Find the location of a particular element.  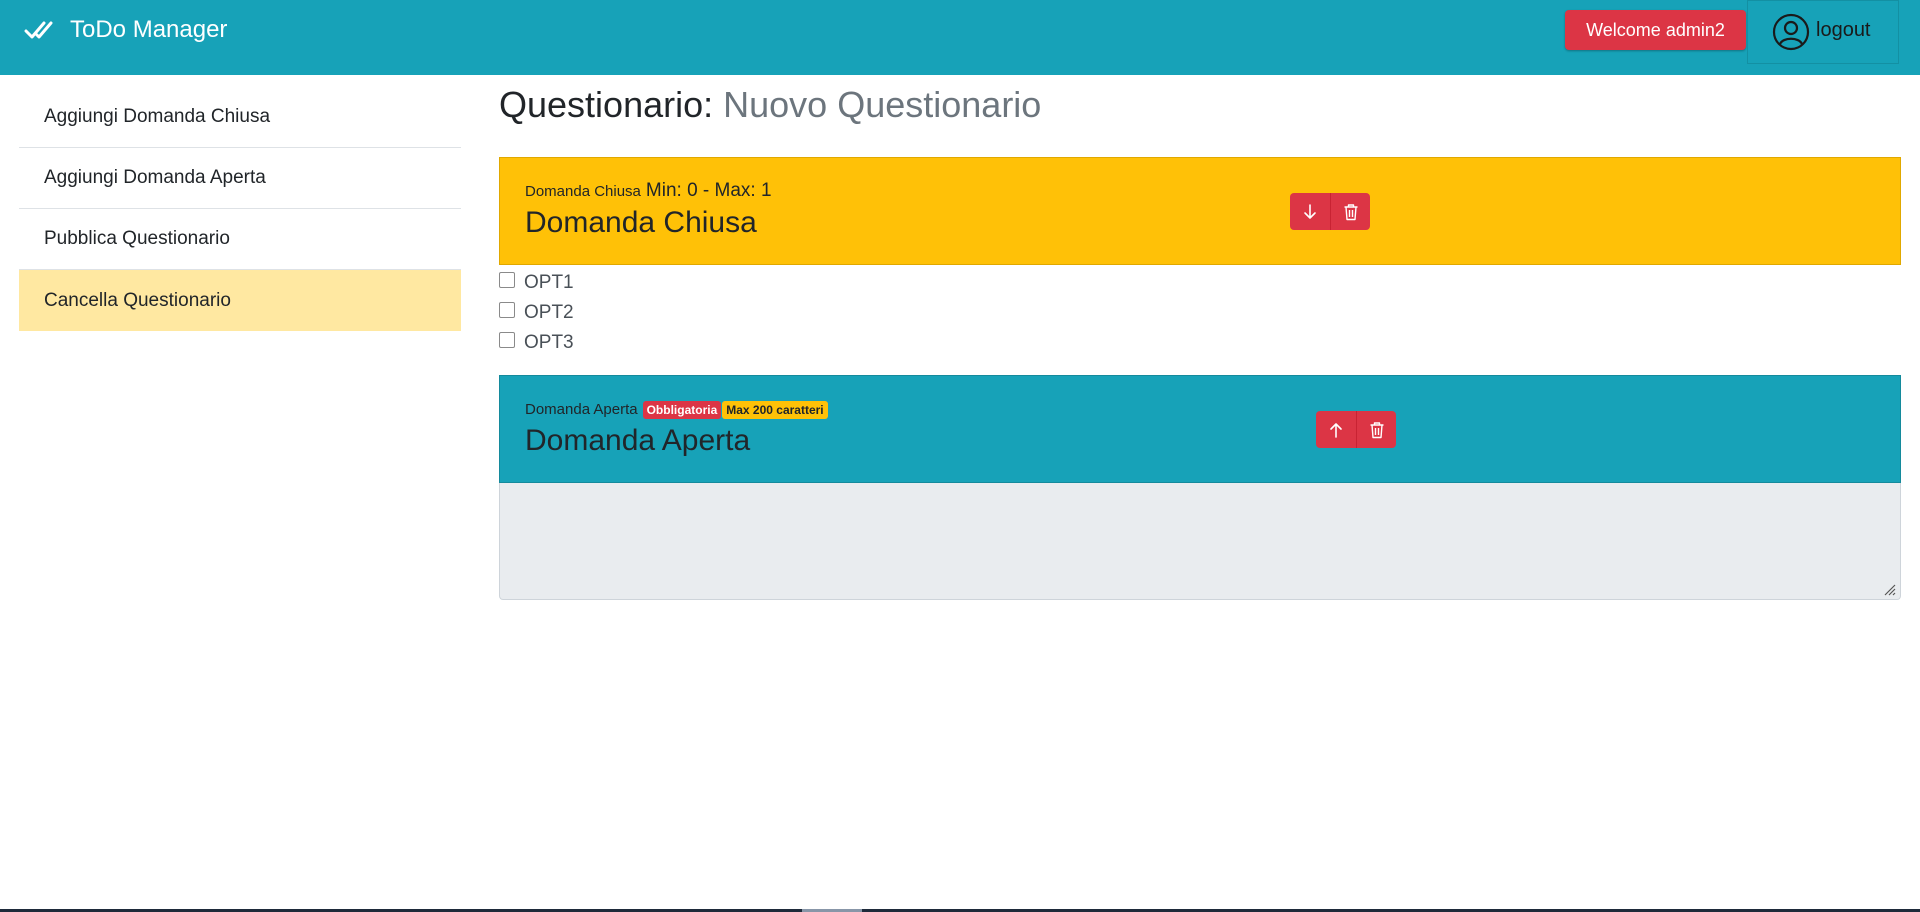

option-label: OPT2 is located at coordinates (549, 312).